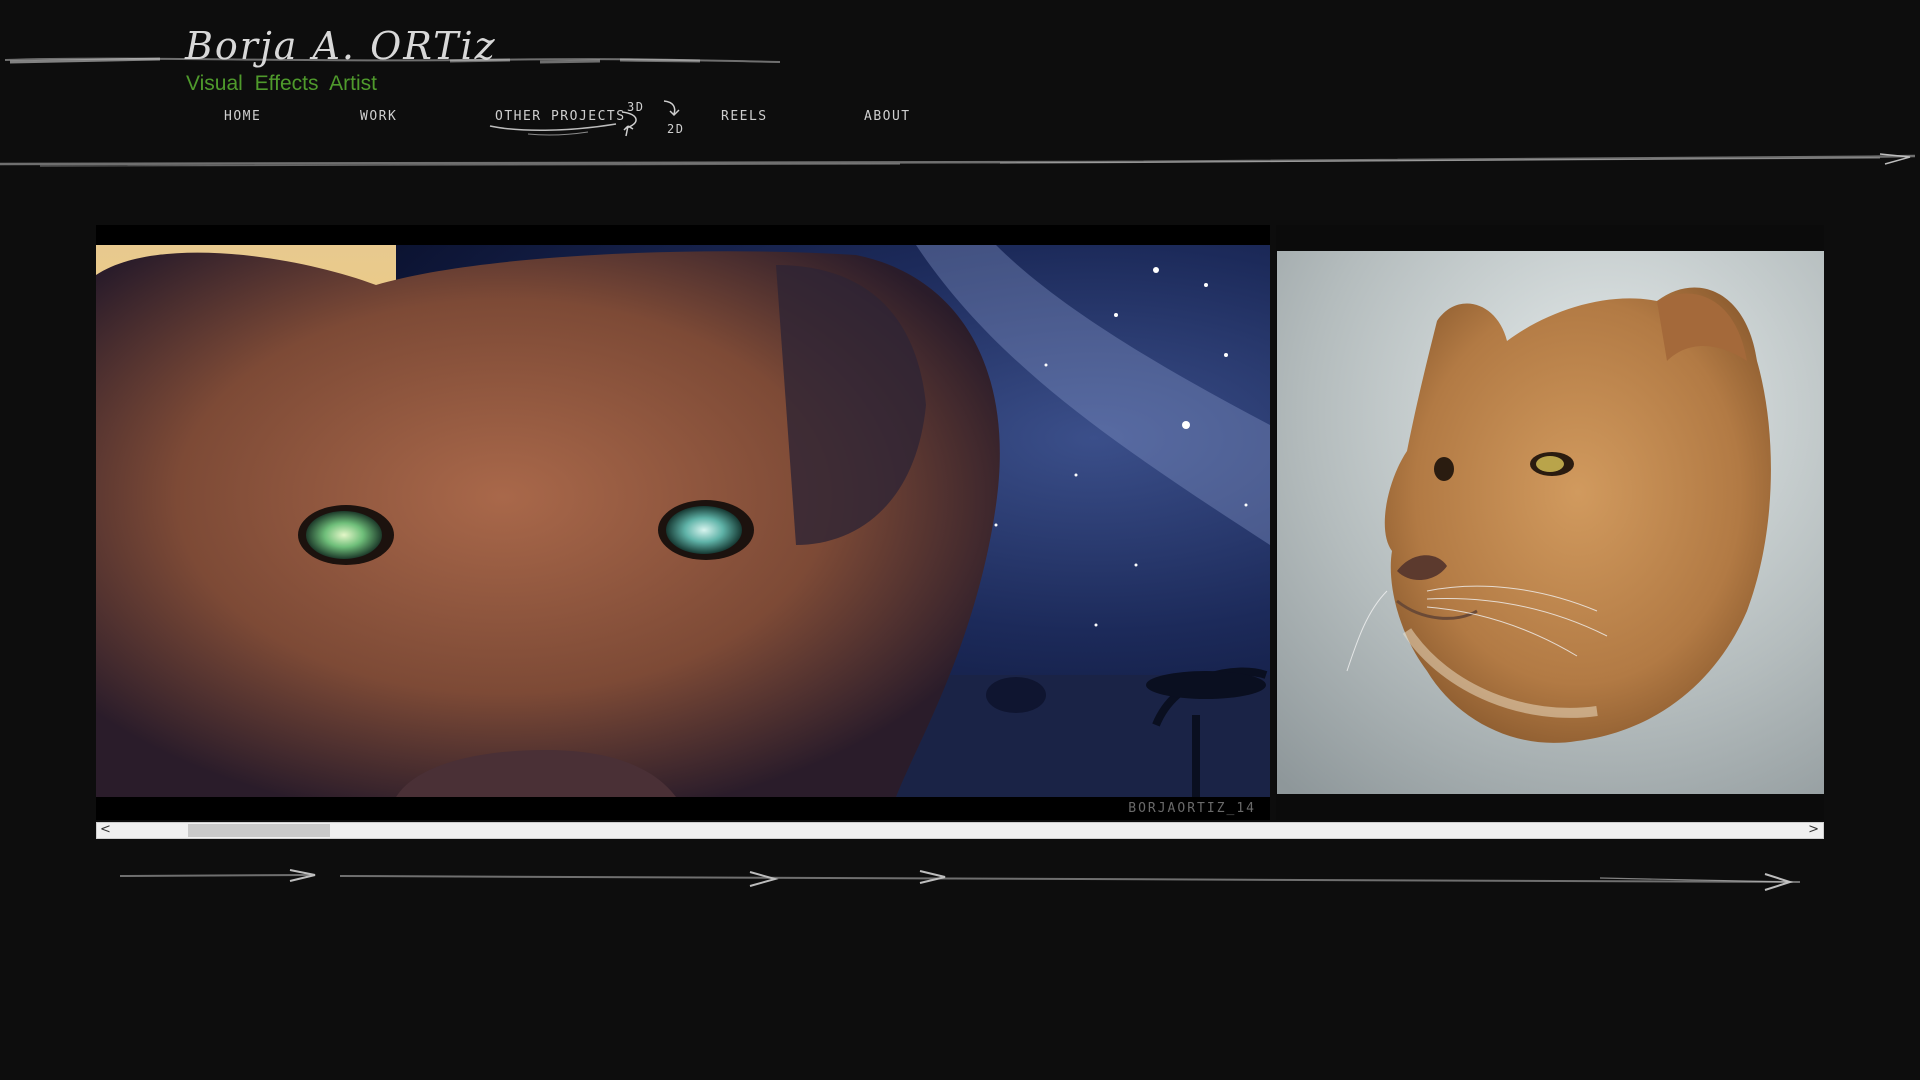 The width and height of the screenshot is (1920, 1080). Describe the element at coordinates (960, 830) in the screenshot. I see `gallery-horizontal-scrollbar: < >` at that location.